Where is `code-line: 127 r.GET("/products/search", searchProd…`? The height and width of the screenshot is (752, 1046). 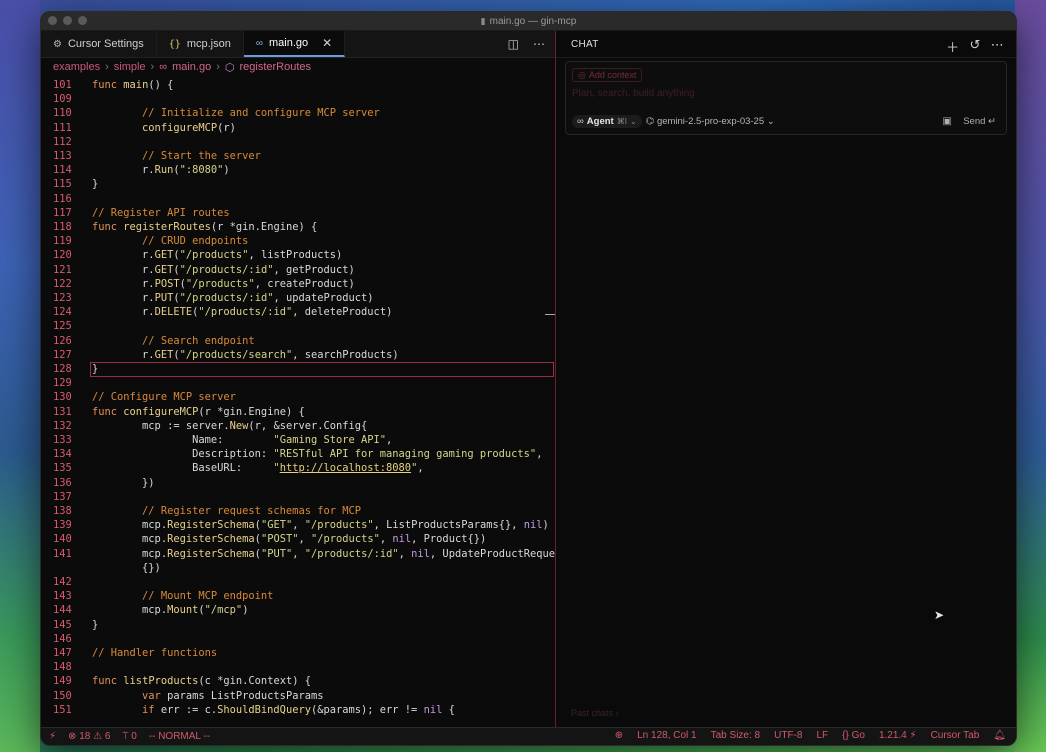 code-line: 127 r.GET("/products/search", searchProd… is located at coordinates (298, 355).